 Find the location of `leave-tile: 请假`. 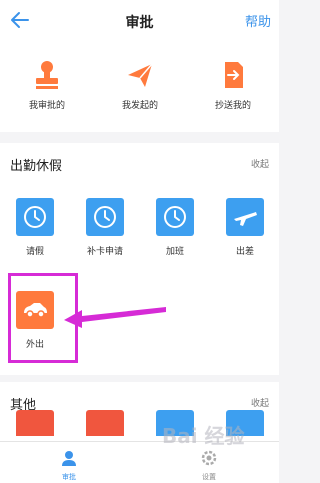

leave-tile: 请假 is located at coordinates (35, 227).